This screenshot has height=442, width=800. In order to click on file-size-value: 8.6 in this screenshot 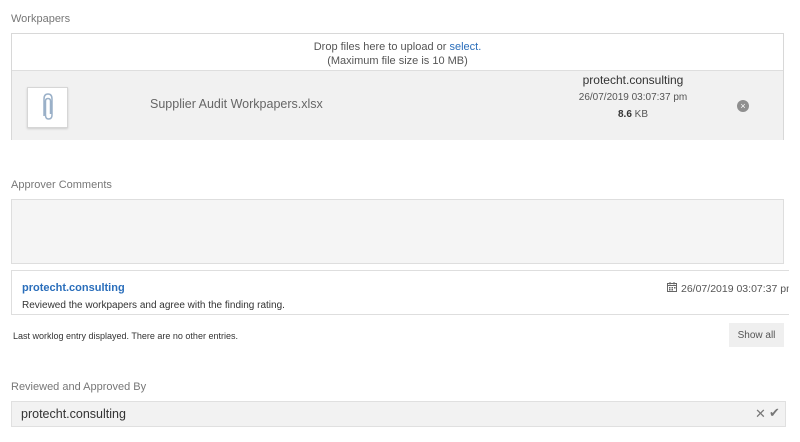, I will do `click(624, 114)`.